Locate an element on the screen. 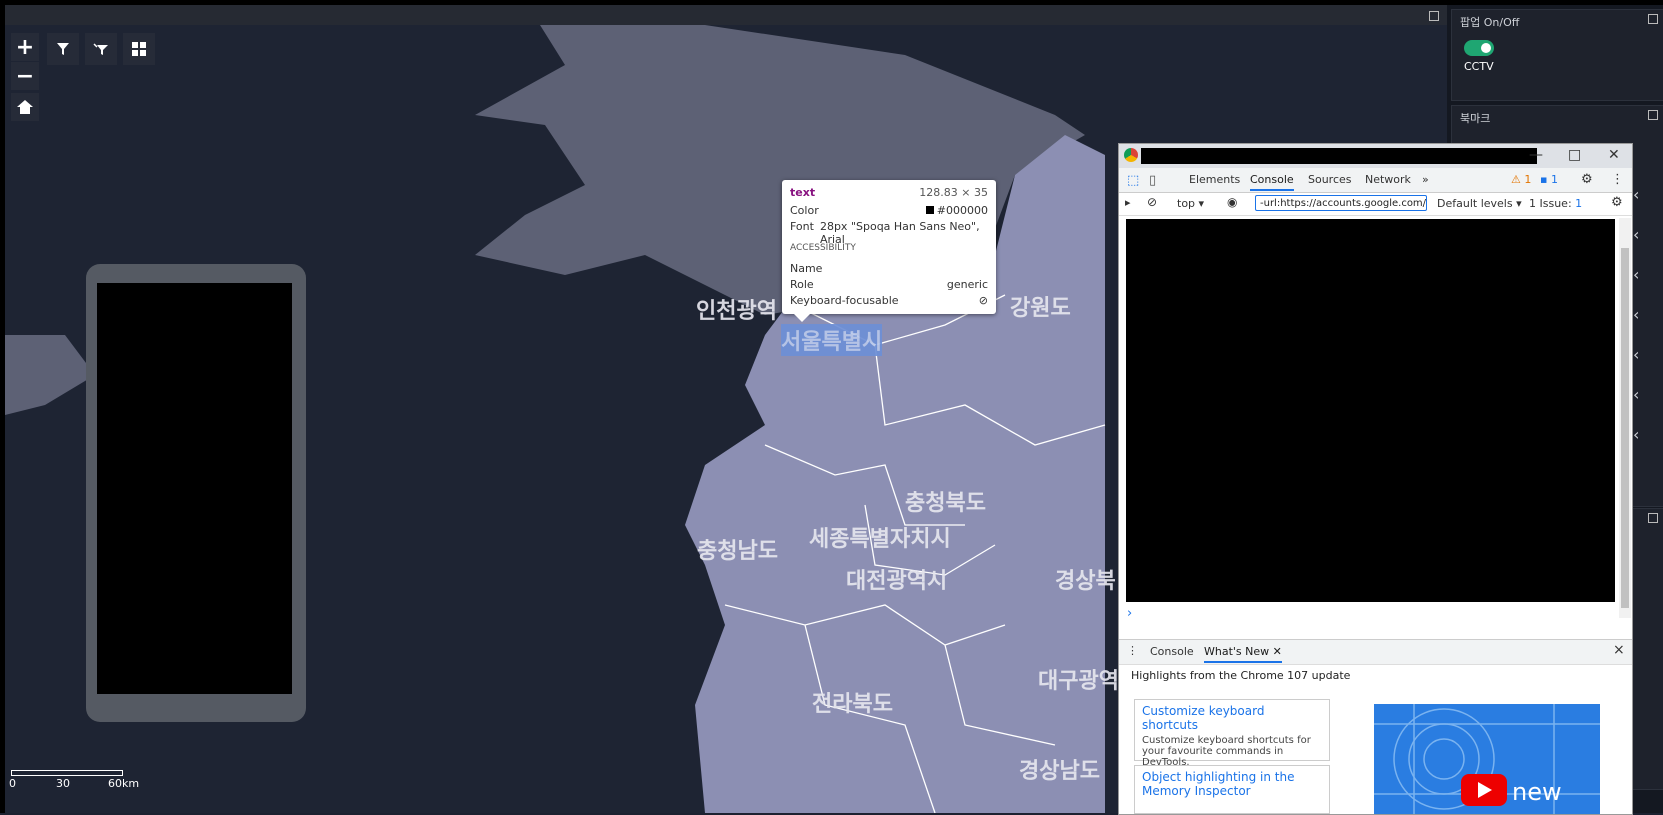 The width and height of the screenshot is (1663, 815). tab-sources: Sources is located at coordinates (1330, 179).